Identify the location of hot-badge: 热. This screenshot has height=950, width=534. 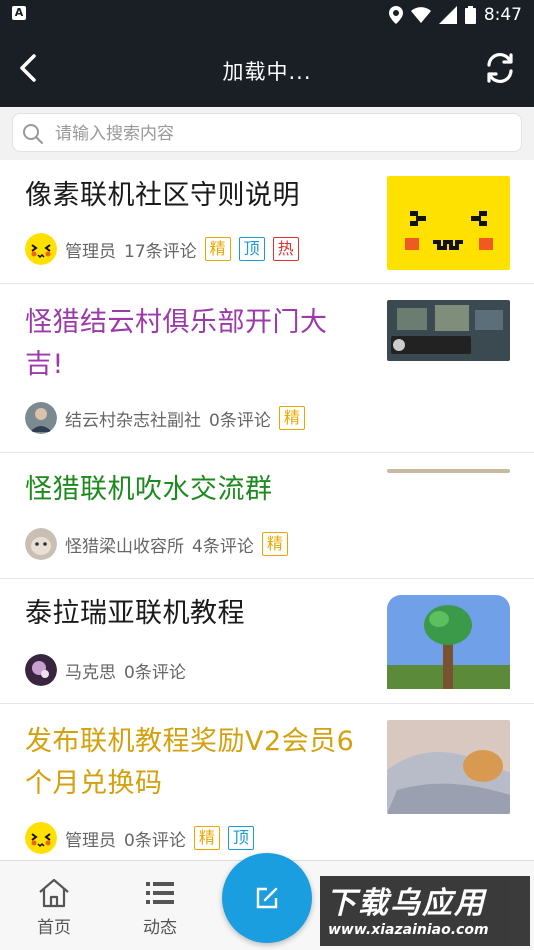
(285, 249).